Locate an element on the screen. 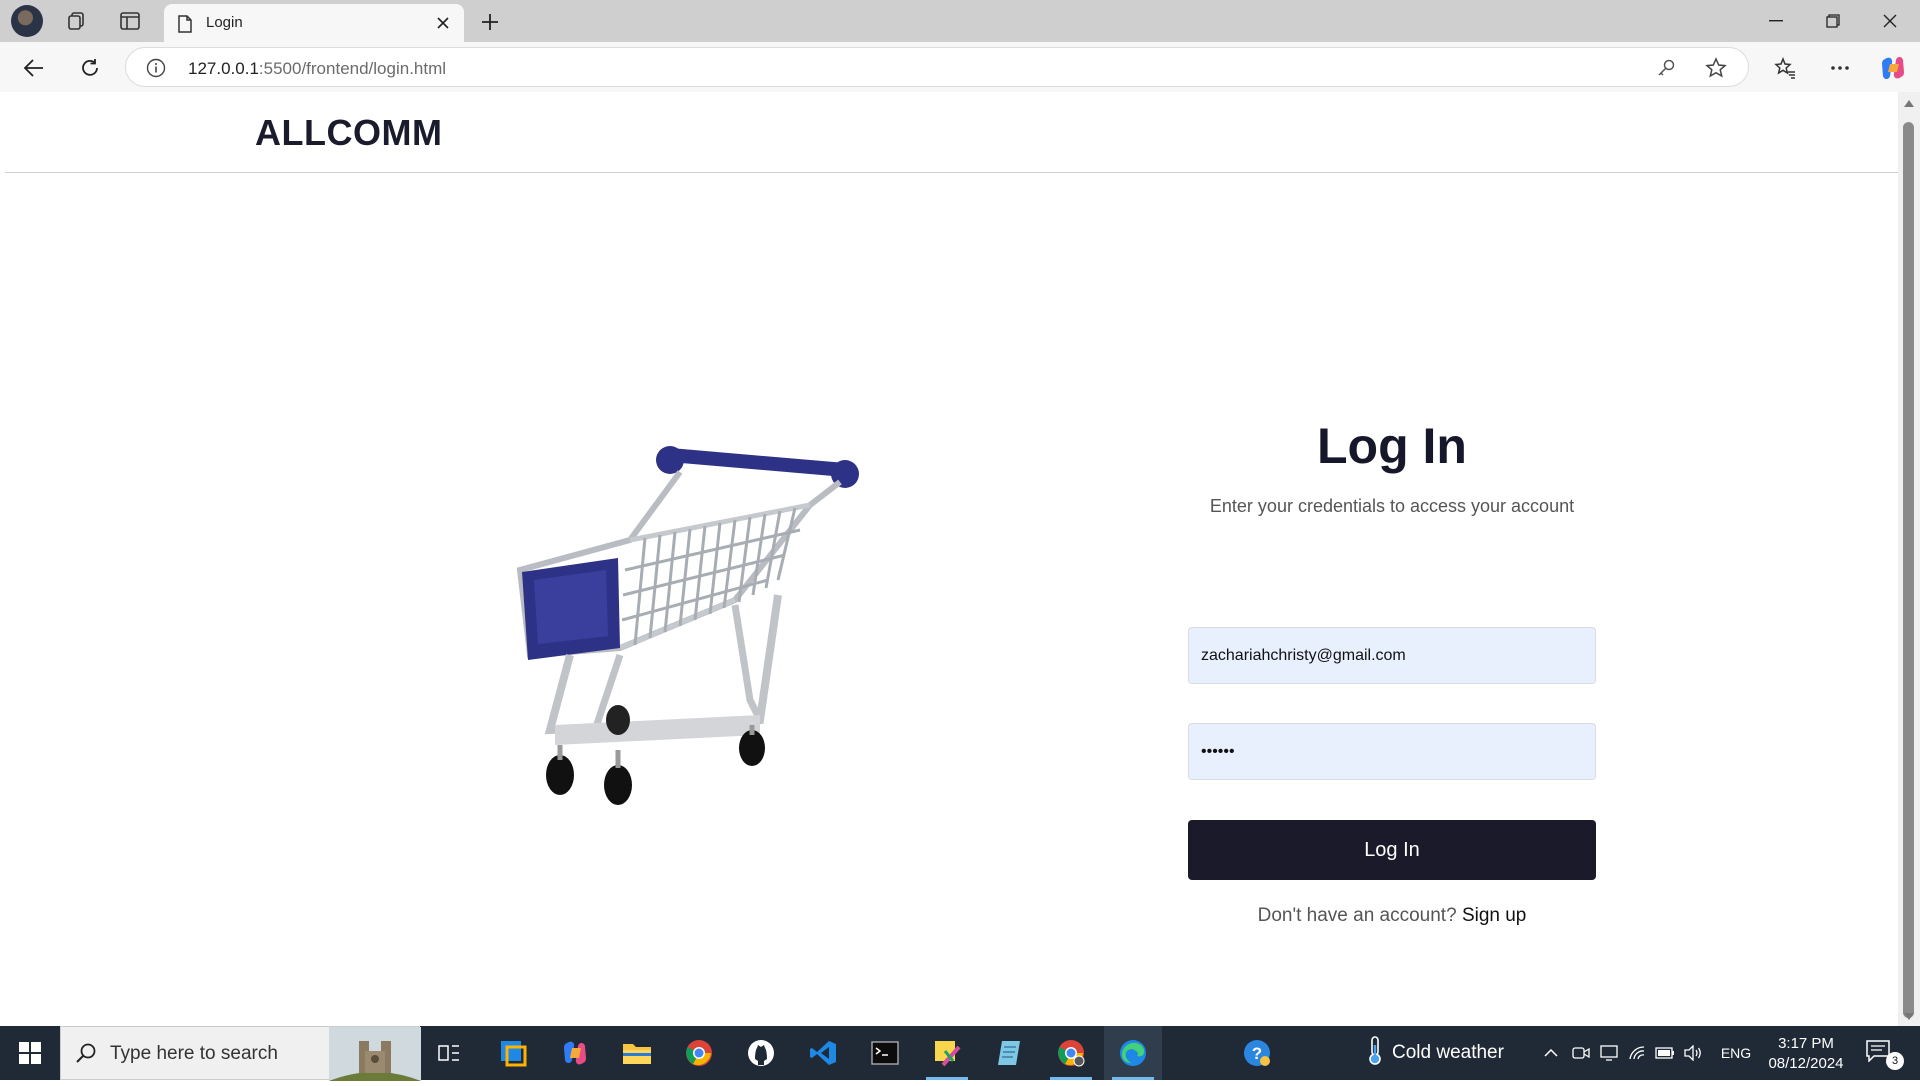  url-text: 127.0.0.1:5500/frontend/login.html is located at coordinates (317, 69).